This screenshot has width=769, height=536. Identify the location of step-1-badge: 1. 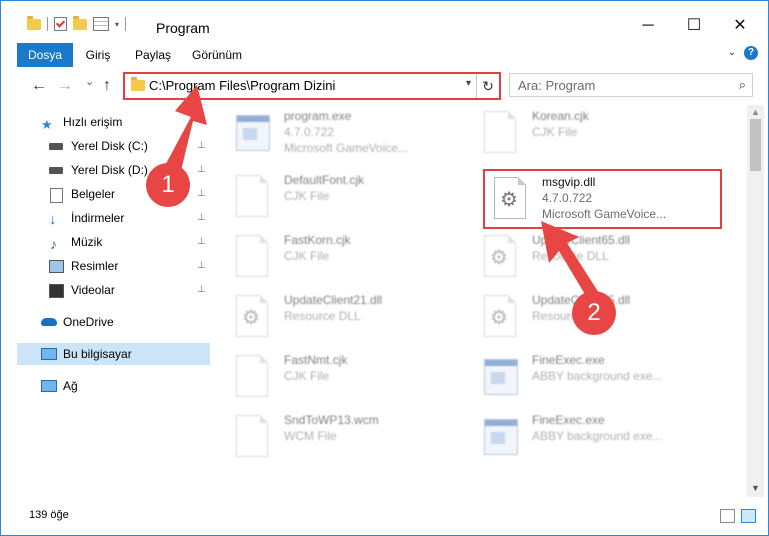
(168, 185).